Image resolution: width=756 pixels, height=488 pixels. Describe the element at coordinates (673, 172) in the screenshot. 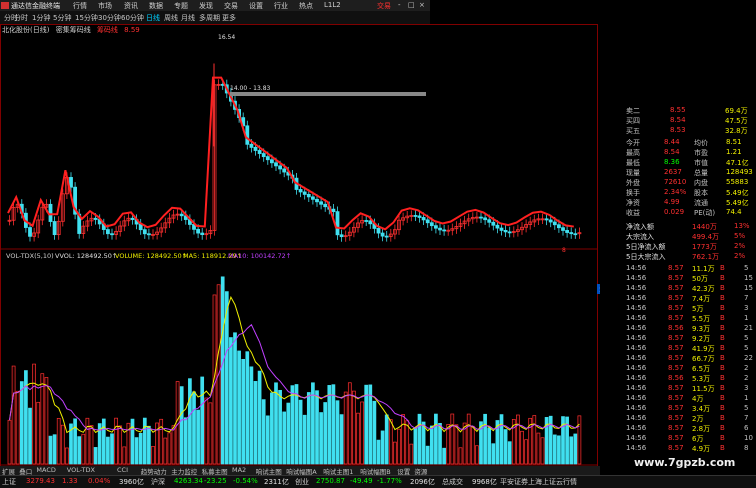

I see `quote-value: 2637` at that location.